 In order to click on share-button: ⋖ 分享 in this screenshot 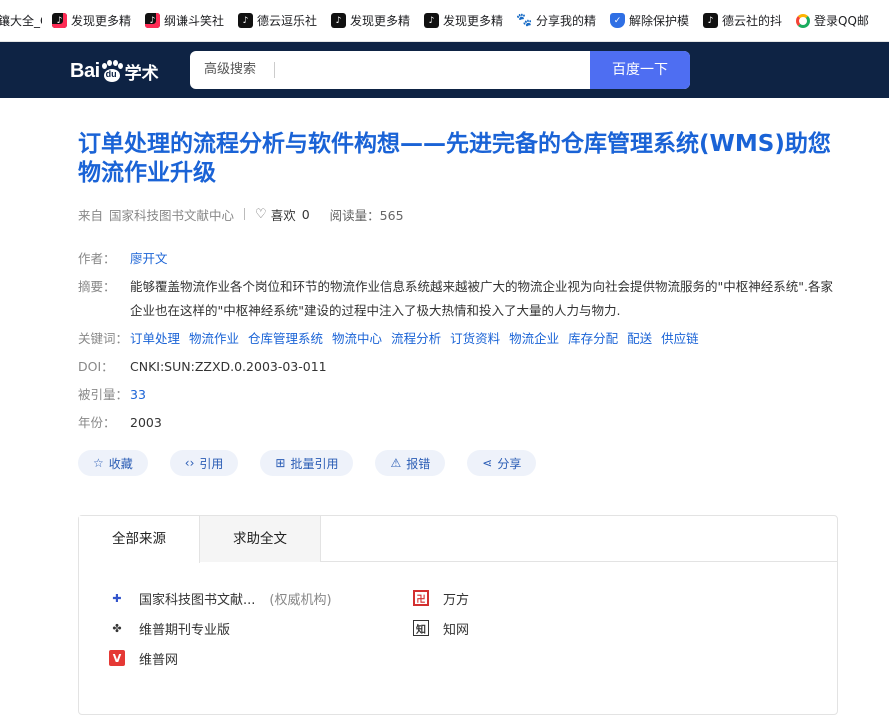, I will do `click(502, 463)`.